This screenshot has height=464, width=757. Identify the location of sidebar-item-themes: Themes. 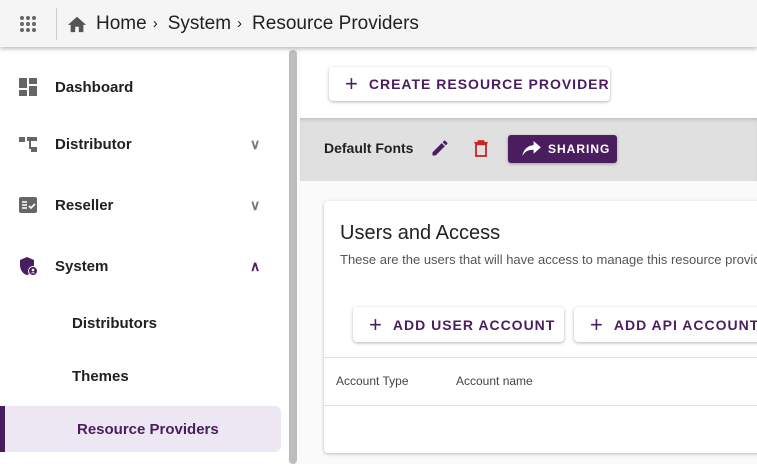
(140, 376).